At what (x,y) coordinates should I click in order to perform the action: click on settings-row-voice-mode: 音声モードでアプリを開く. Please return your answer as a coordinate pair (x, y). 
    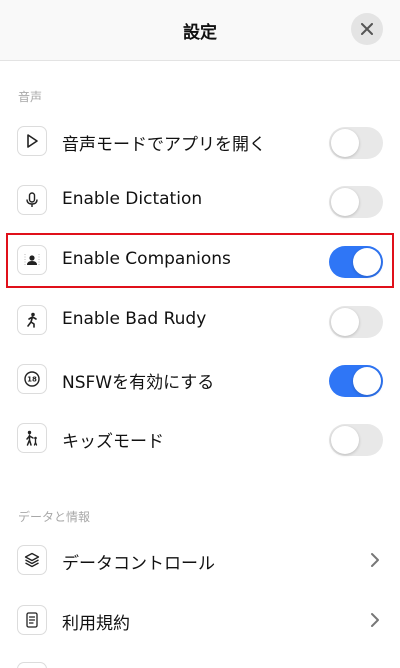
    Looking at the image, I should click on (200, 142).